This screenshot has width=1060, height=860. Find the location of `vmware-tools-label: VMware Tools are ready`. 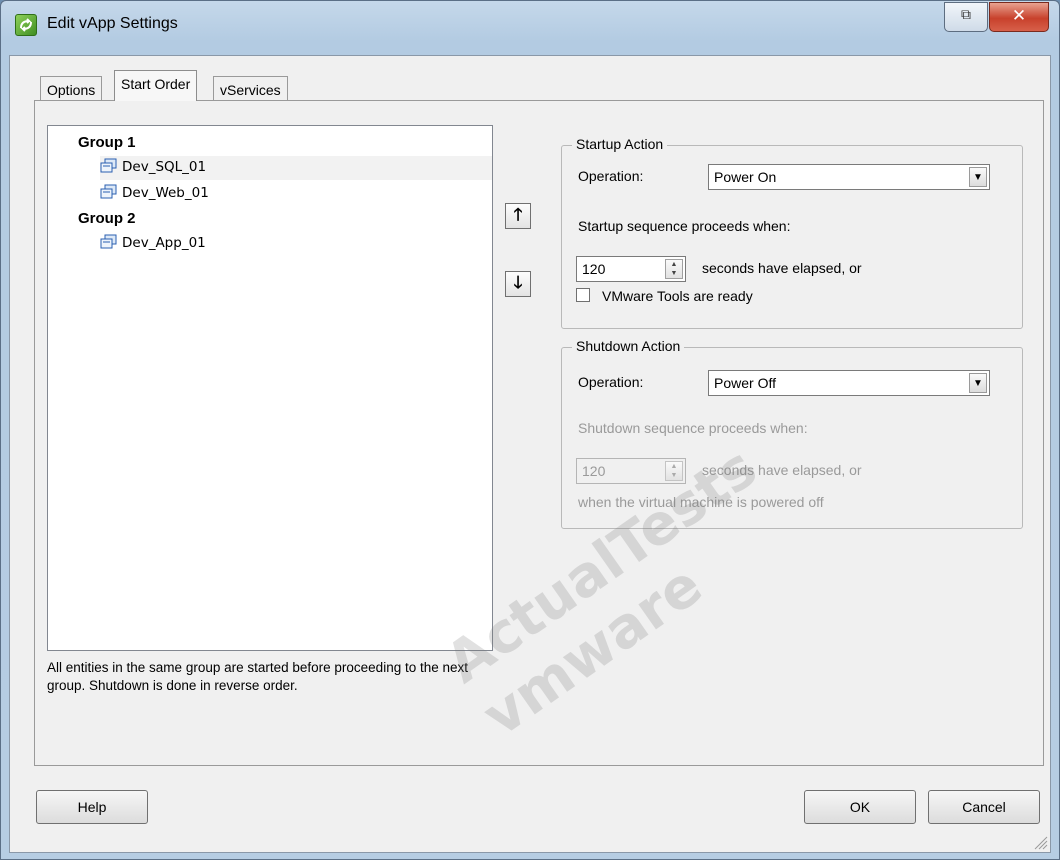

vmware-tools-label: VMware Tools are ready is located at coordinates (677, 296).